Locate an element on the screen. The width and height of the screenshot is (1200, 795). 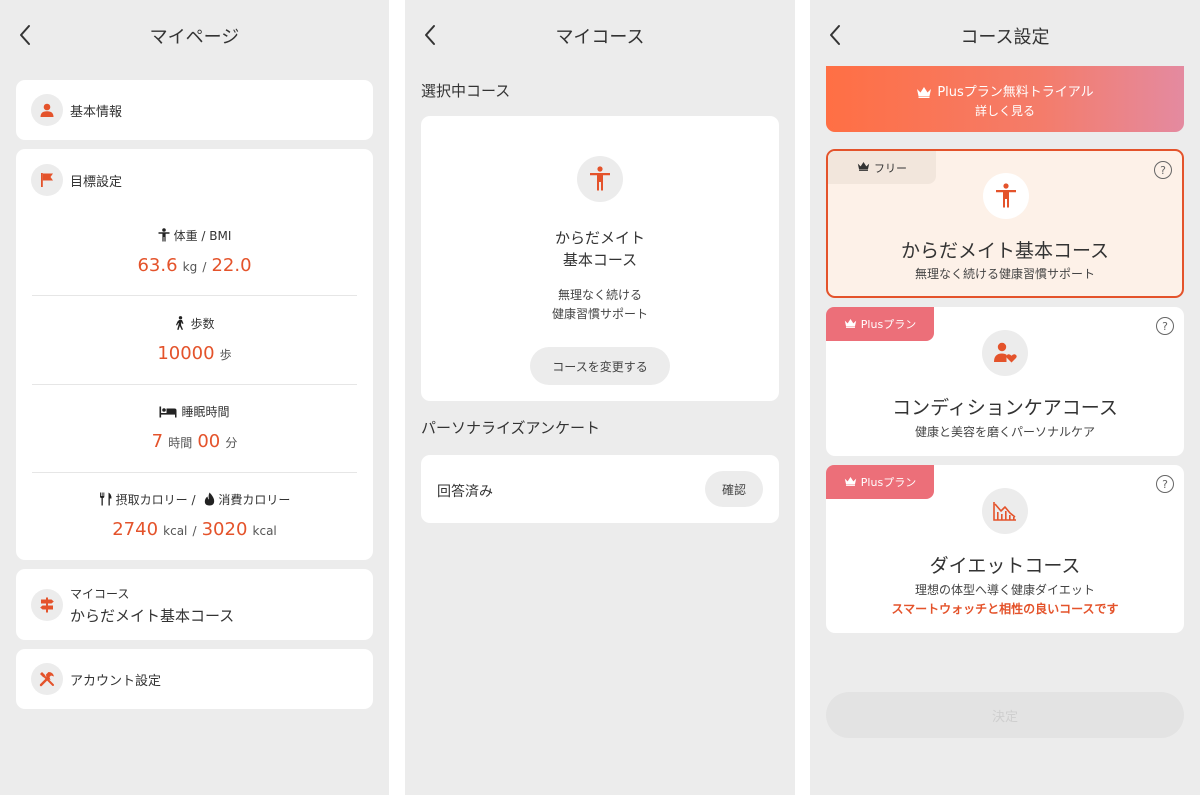
page-title: マイページ is located at coordinates (194, 37).